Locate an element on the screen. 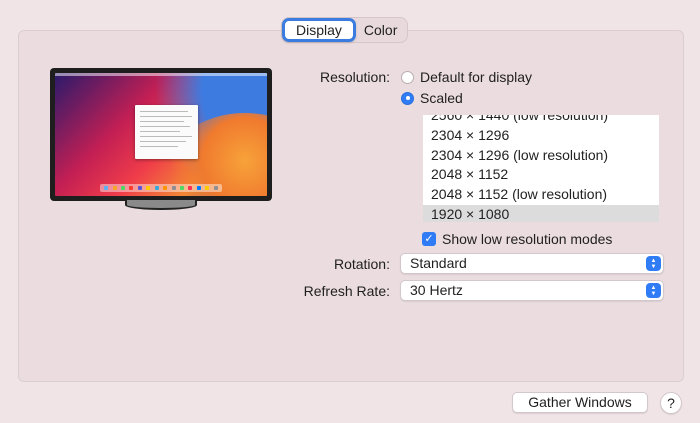  tab-bar: Display Color is located at coordinates (345, 30).